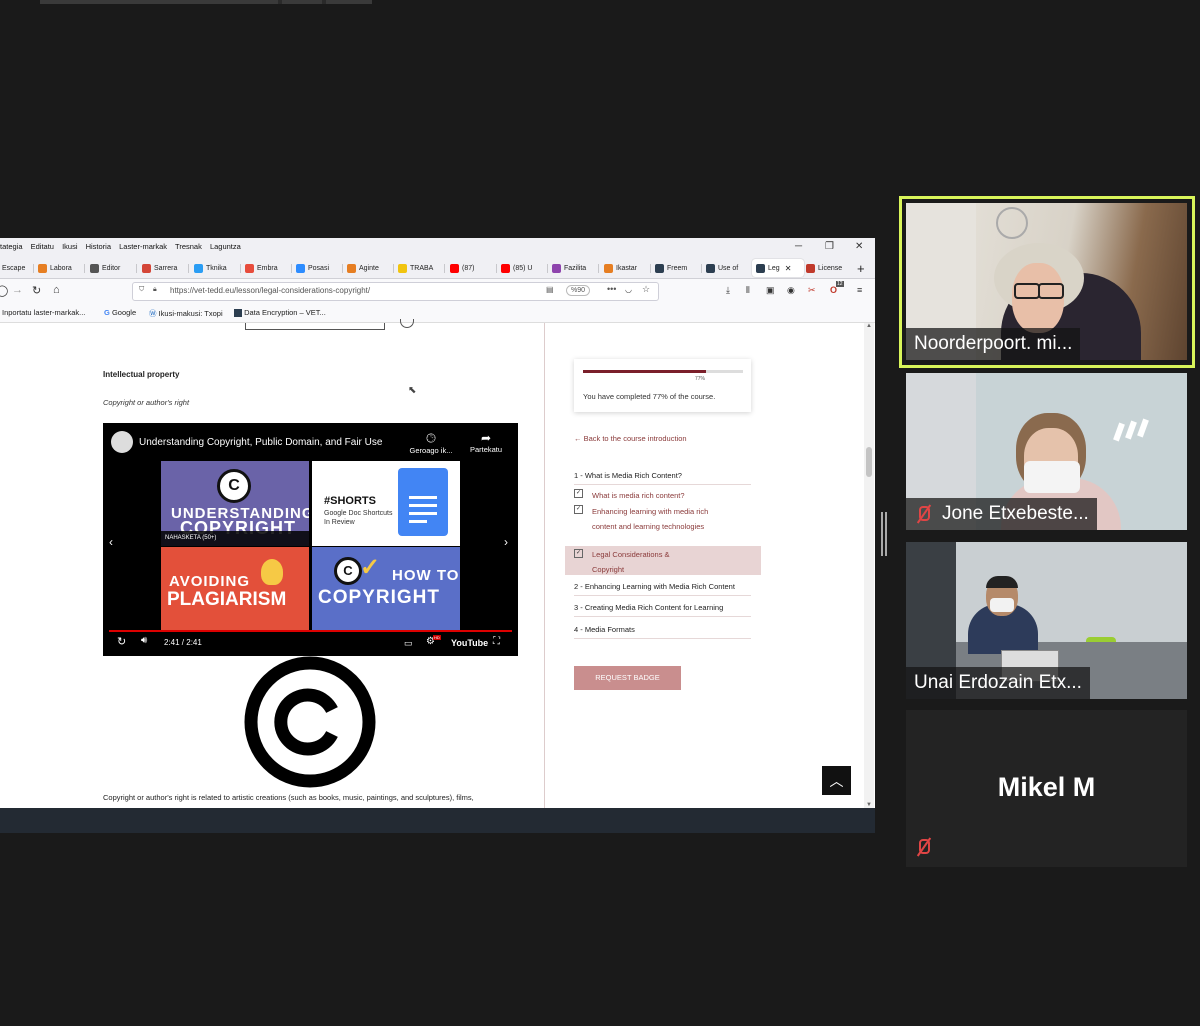  What do you see at coordinates (469, 643) in the screenshot?
I see `youtube-logo: YouTube` at bounding box center [469, 643].